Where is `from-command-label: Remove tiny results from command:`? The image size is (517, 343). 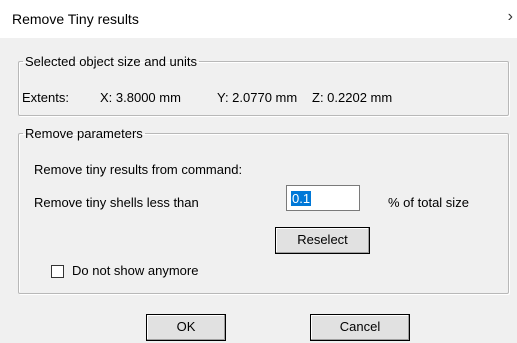 from-command-label: Remove tiny results from command: is located at coordinates (138, 169).